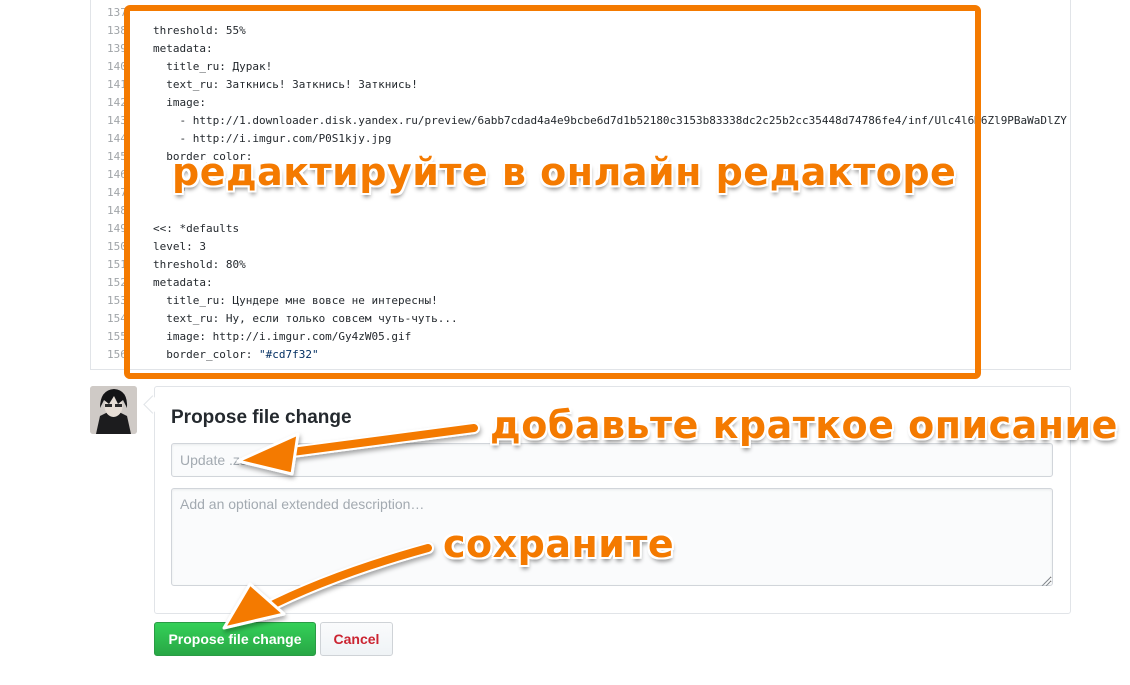 This screenshot has width=1130, height=685. What do you see at coordinates (356, 639) in the screenshot?
I see `cancel-button: Cancel` at bounding box center [356, 639].